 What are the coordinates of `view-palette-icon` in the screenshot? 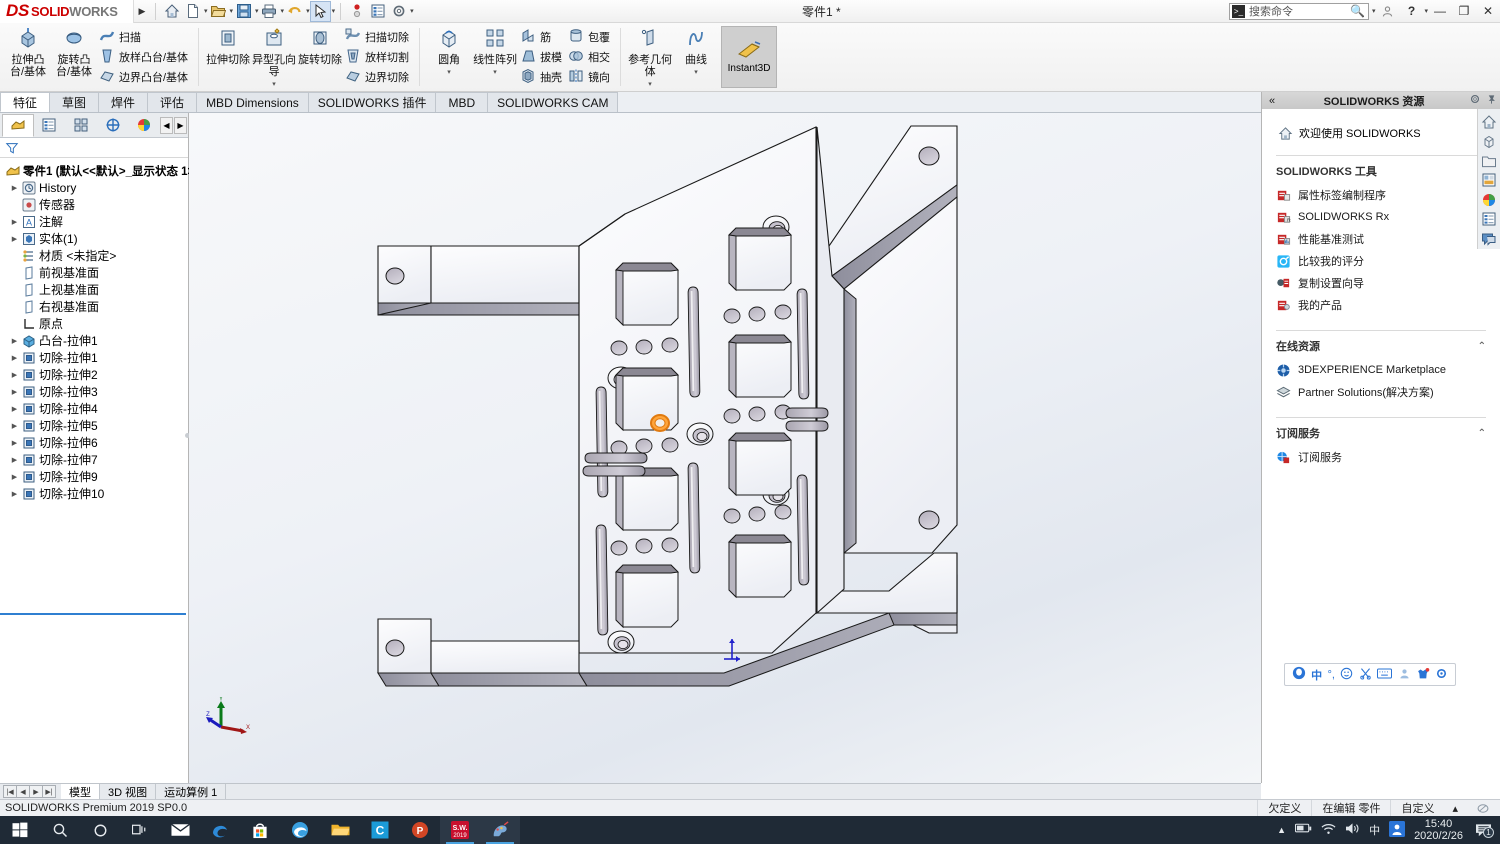 It's located at (1489, 180).